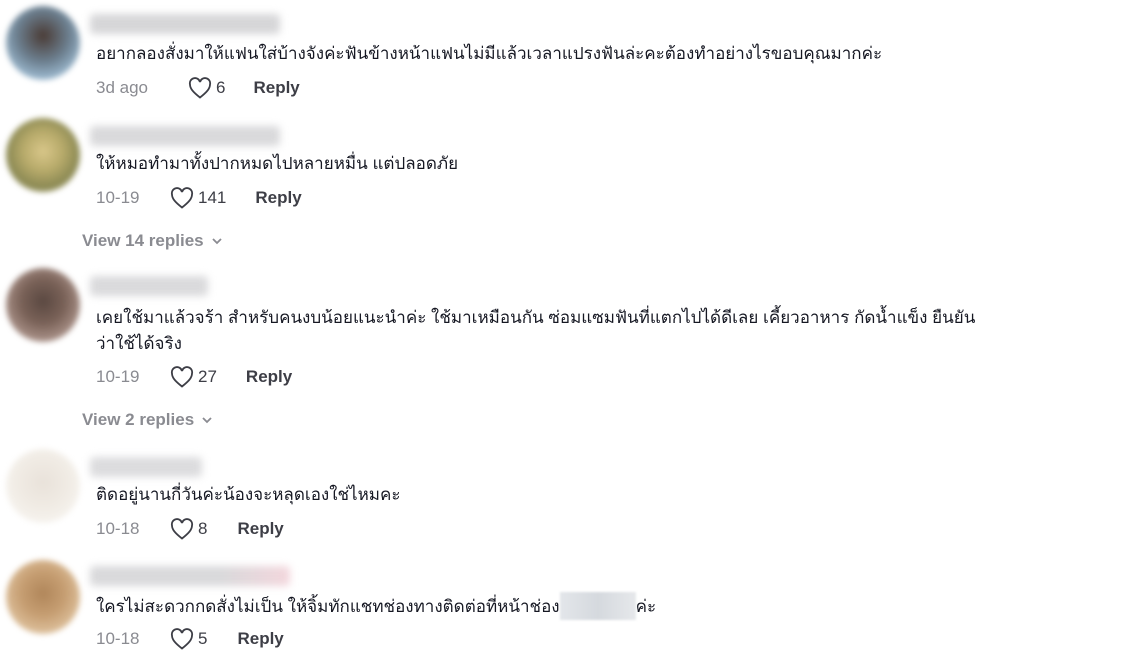  I want to click on view-replies-label: View 2 replies, so click(138, 419).